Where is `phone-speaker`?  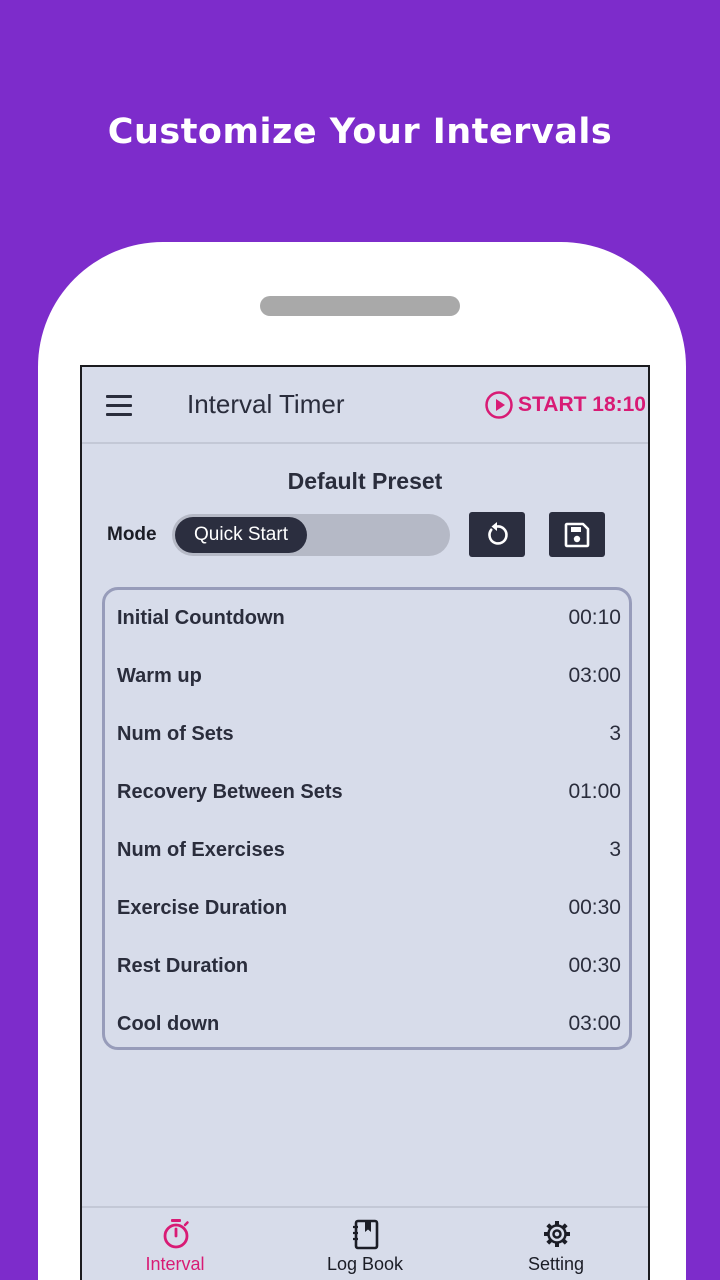 phone-speaker is located at coordinates (360, 306).